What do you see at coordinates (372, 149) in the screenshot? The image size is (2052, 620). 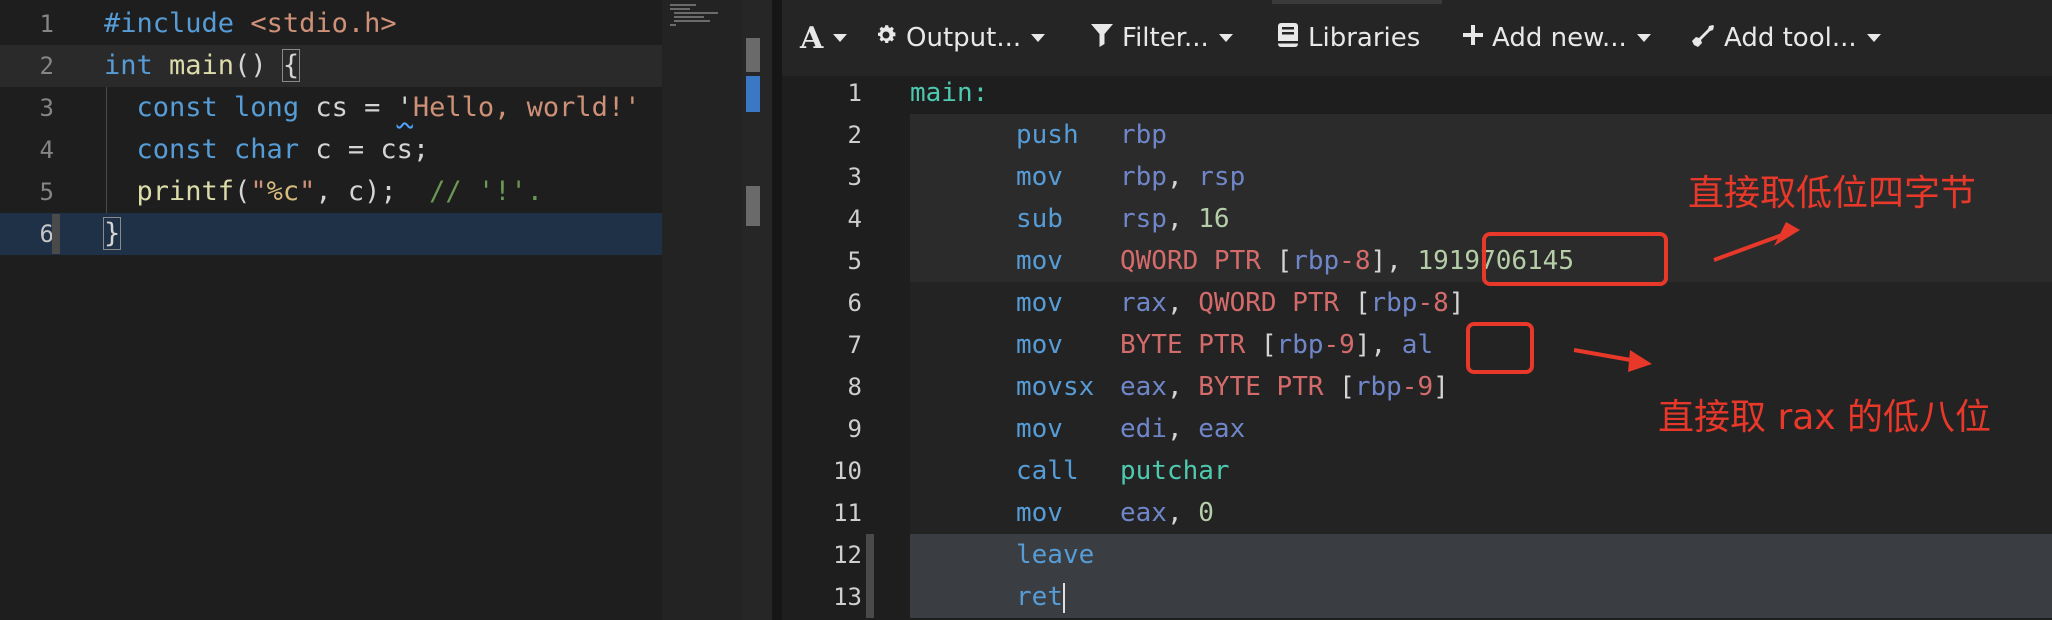 I see `code-token: c = cs;` at bounding box center [372, 149].